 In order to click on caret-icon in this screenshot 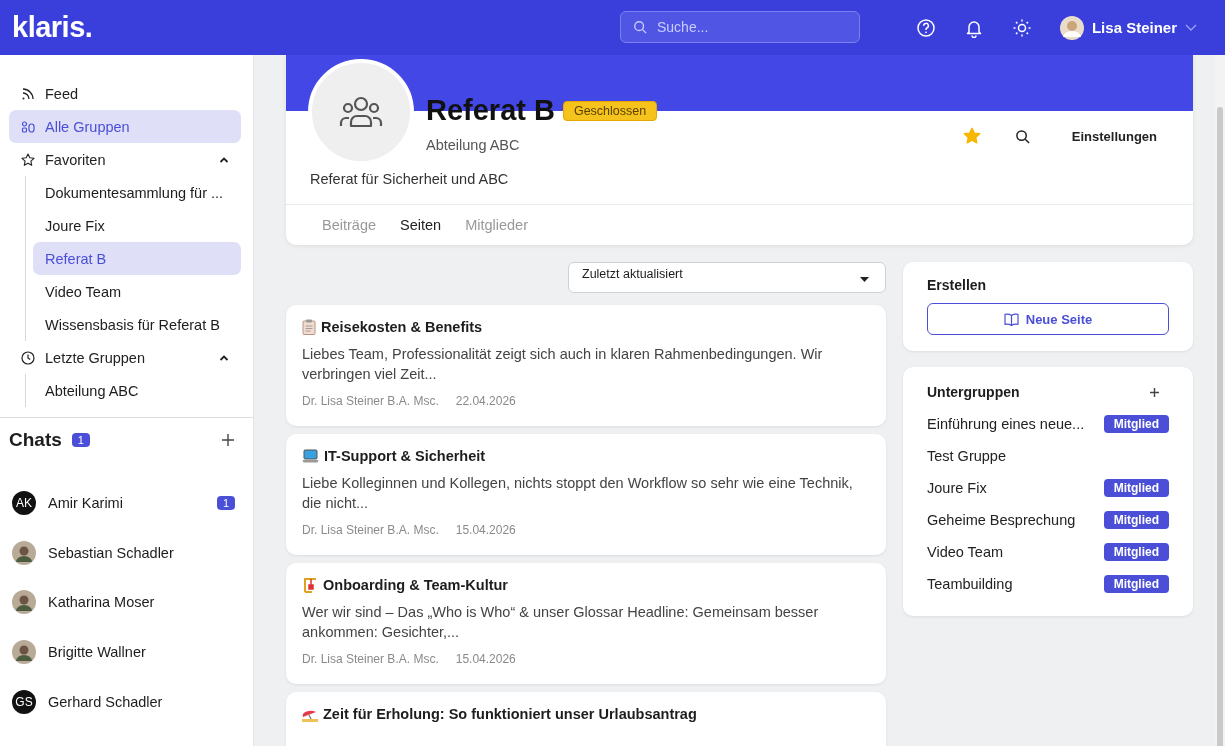, I will do `click(864, 279)`.